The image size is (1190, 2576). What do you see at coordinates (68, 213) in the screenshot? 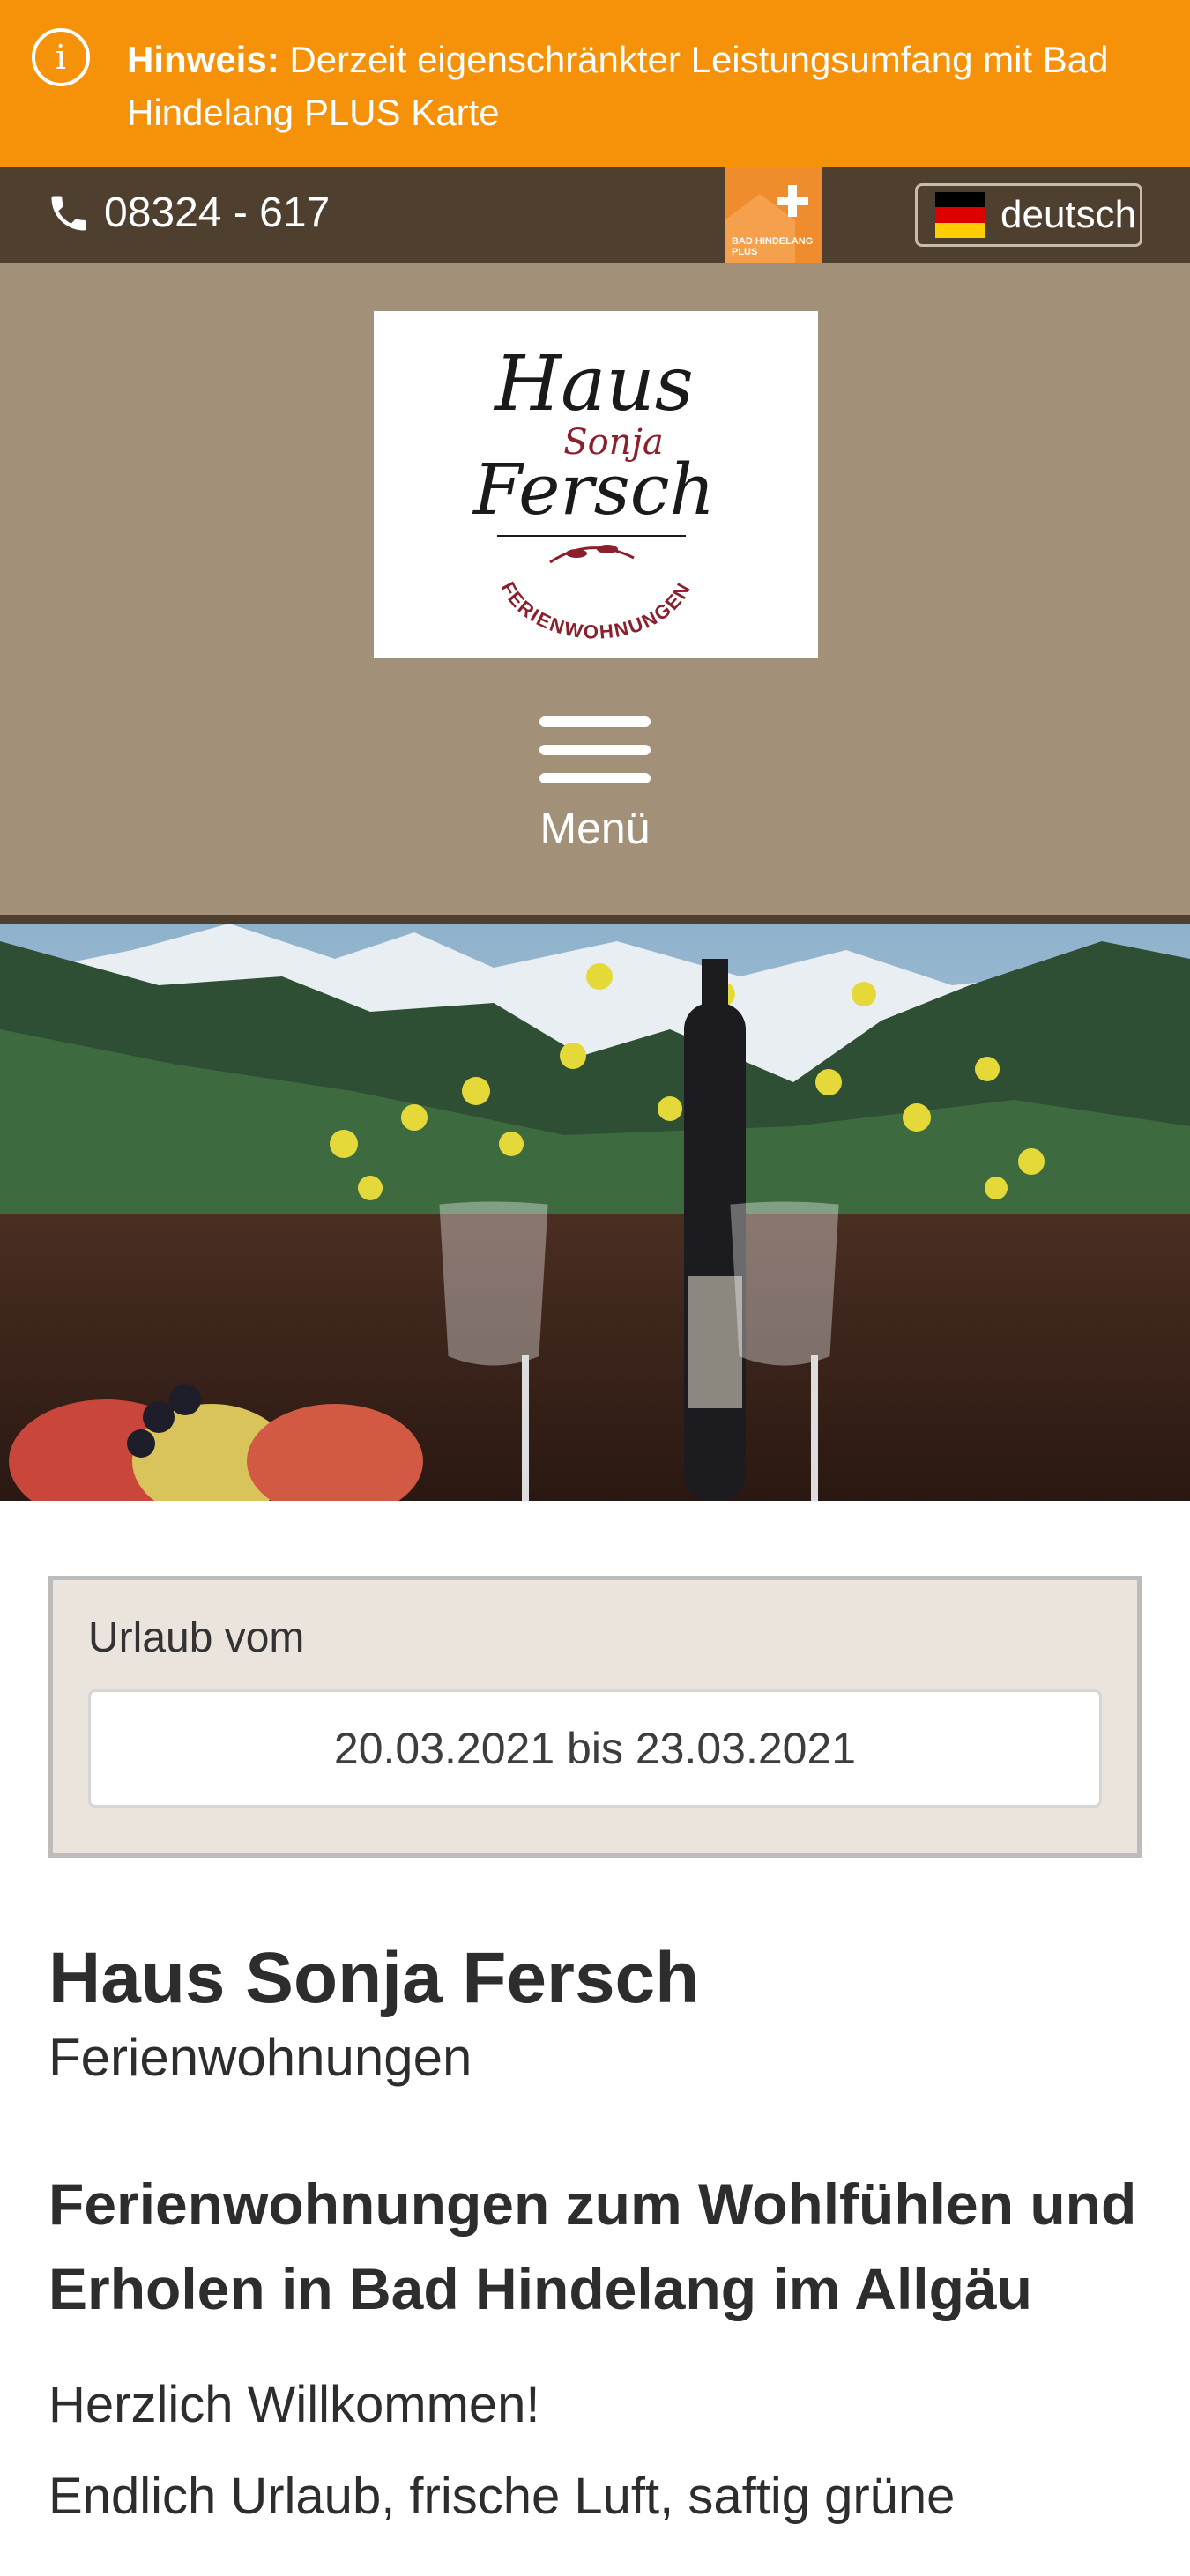
I see `phone-icon` at bounding box center [68, 213].